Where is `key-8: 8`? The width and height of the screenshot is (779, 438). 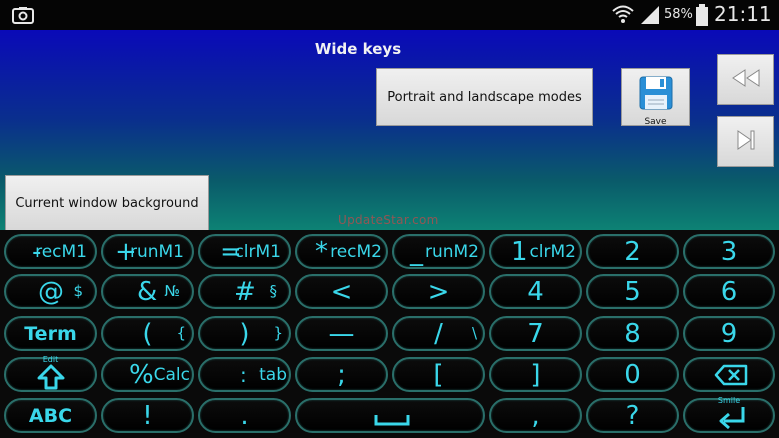 key-8: 8 is located at coordinates (632, 333).